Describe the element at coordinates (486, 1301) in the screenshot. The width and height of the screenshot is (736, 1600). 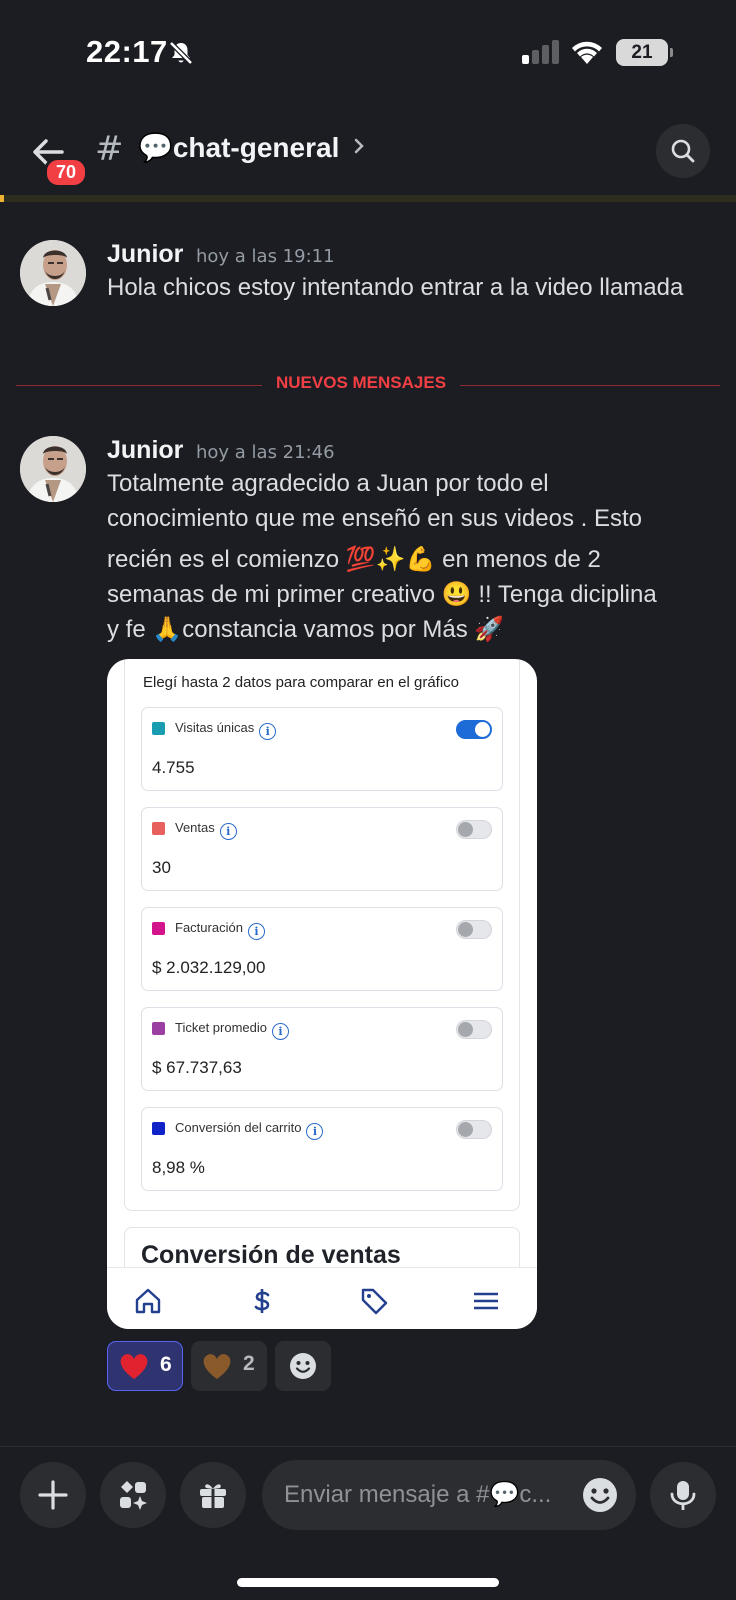
I see `menu-icon` at that location.